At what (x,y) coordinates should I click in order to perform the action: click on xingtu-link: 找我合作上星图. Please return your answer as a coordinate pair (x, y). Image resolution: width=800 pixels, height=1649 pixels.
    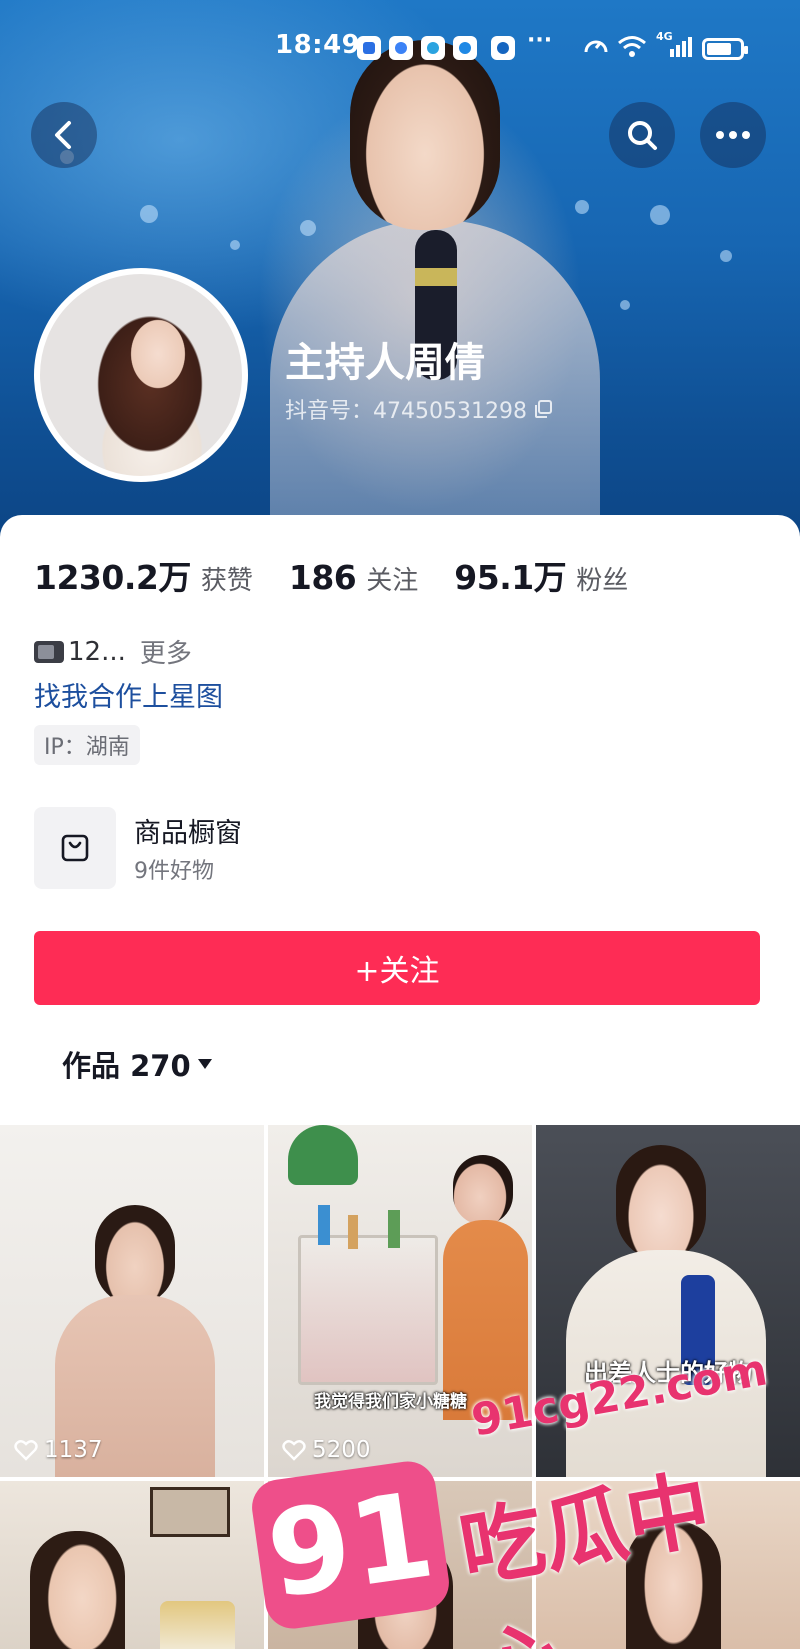
    Looking at the image, I should click on (128, 694).